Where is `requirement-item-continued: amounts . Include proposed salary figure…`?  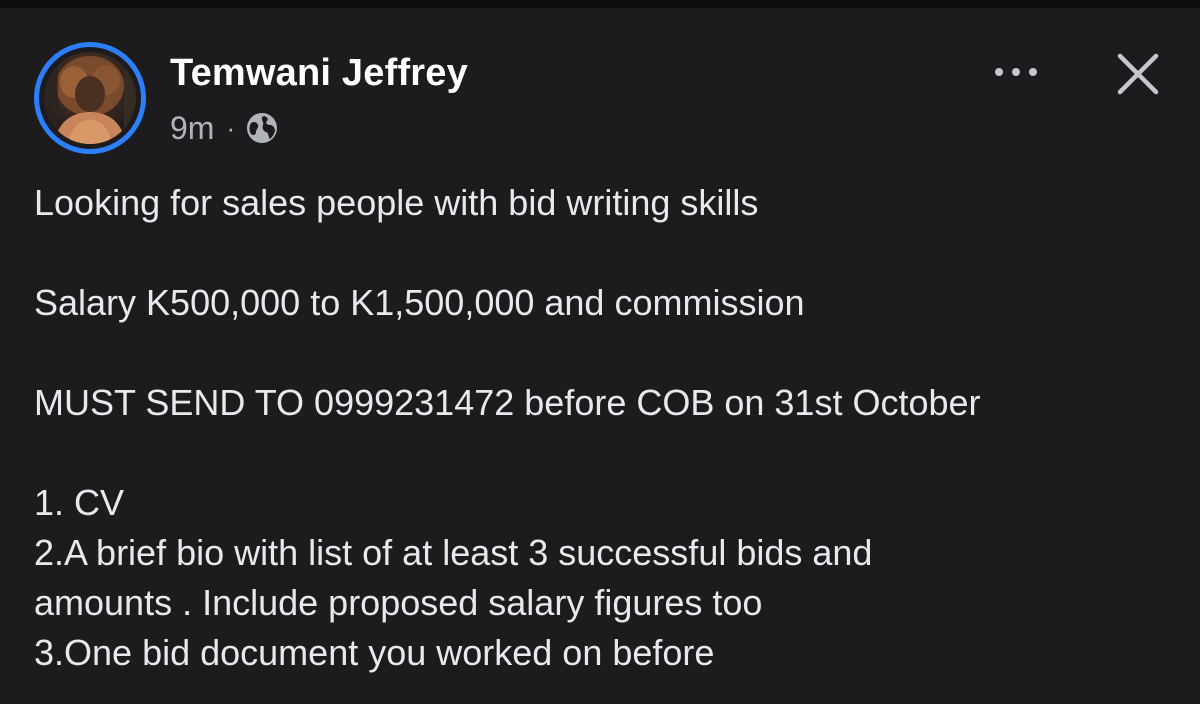
requirement-item-continued: amounts . Include proposed salary figure… is located at coordinates (398, 602).